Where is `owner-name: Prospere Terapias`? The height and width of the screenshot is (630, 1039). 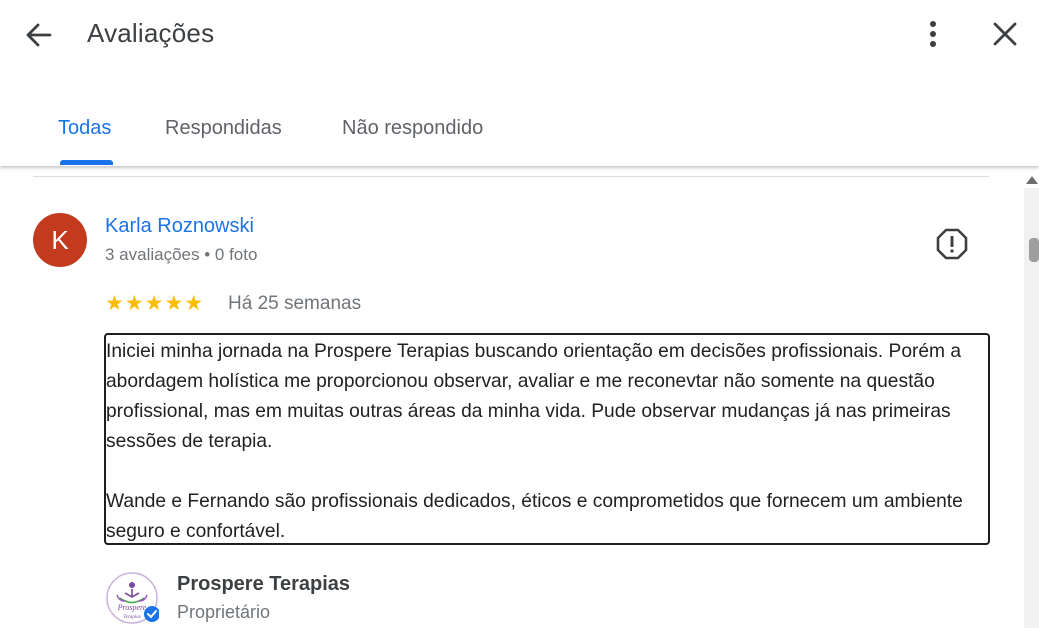
owner-name: Prospere Terapias is located at coordinates (264, 584).